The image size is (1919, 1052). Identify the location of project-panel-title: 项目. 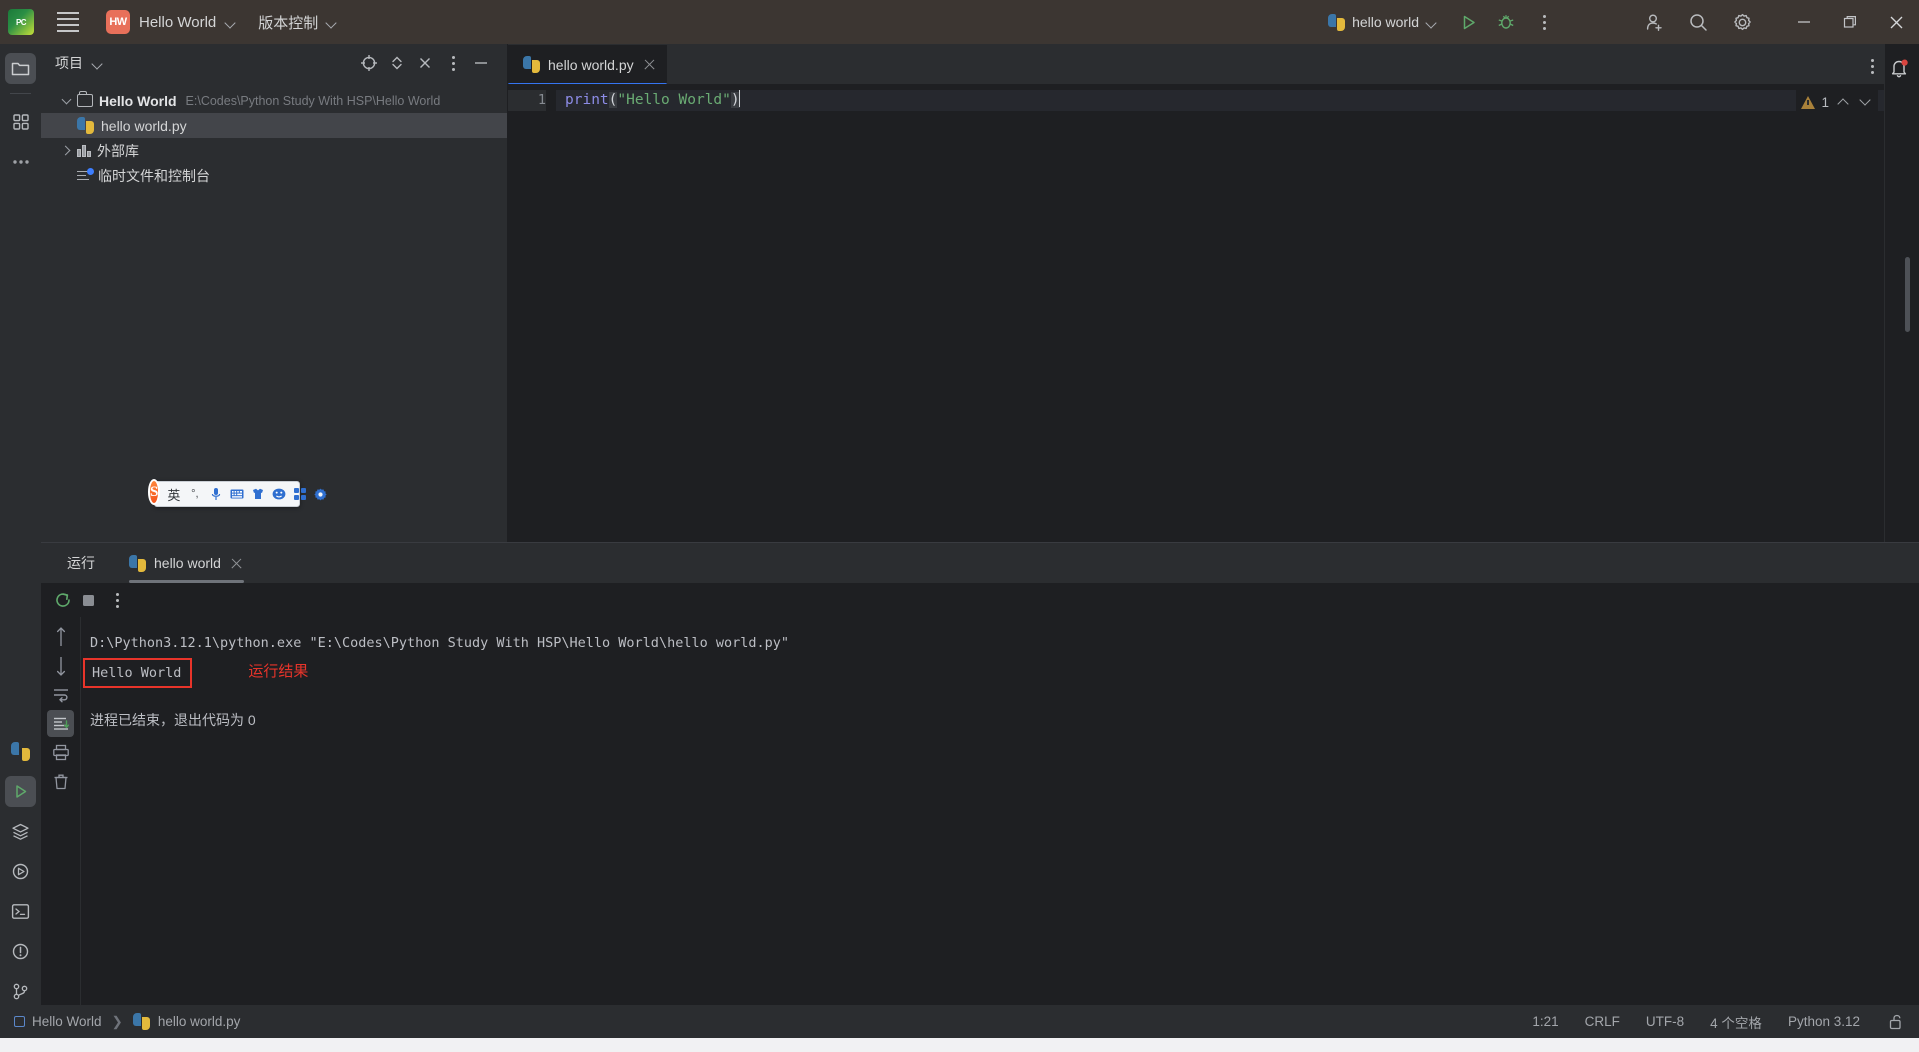
(69, 63).